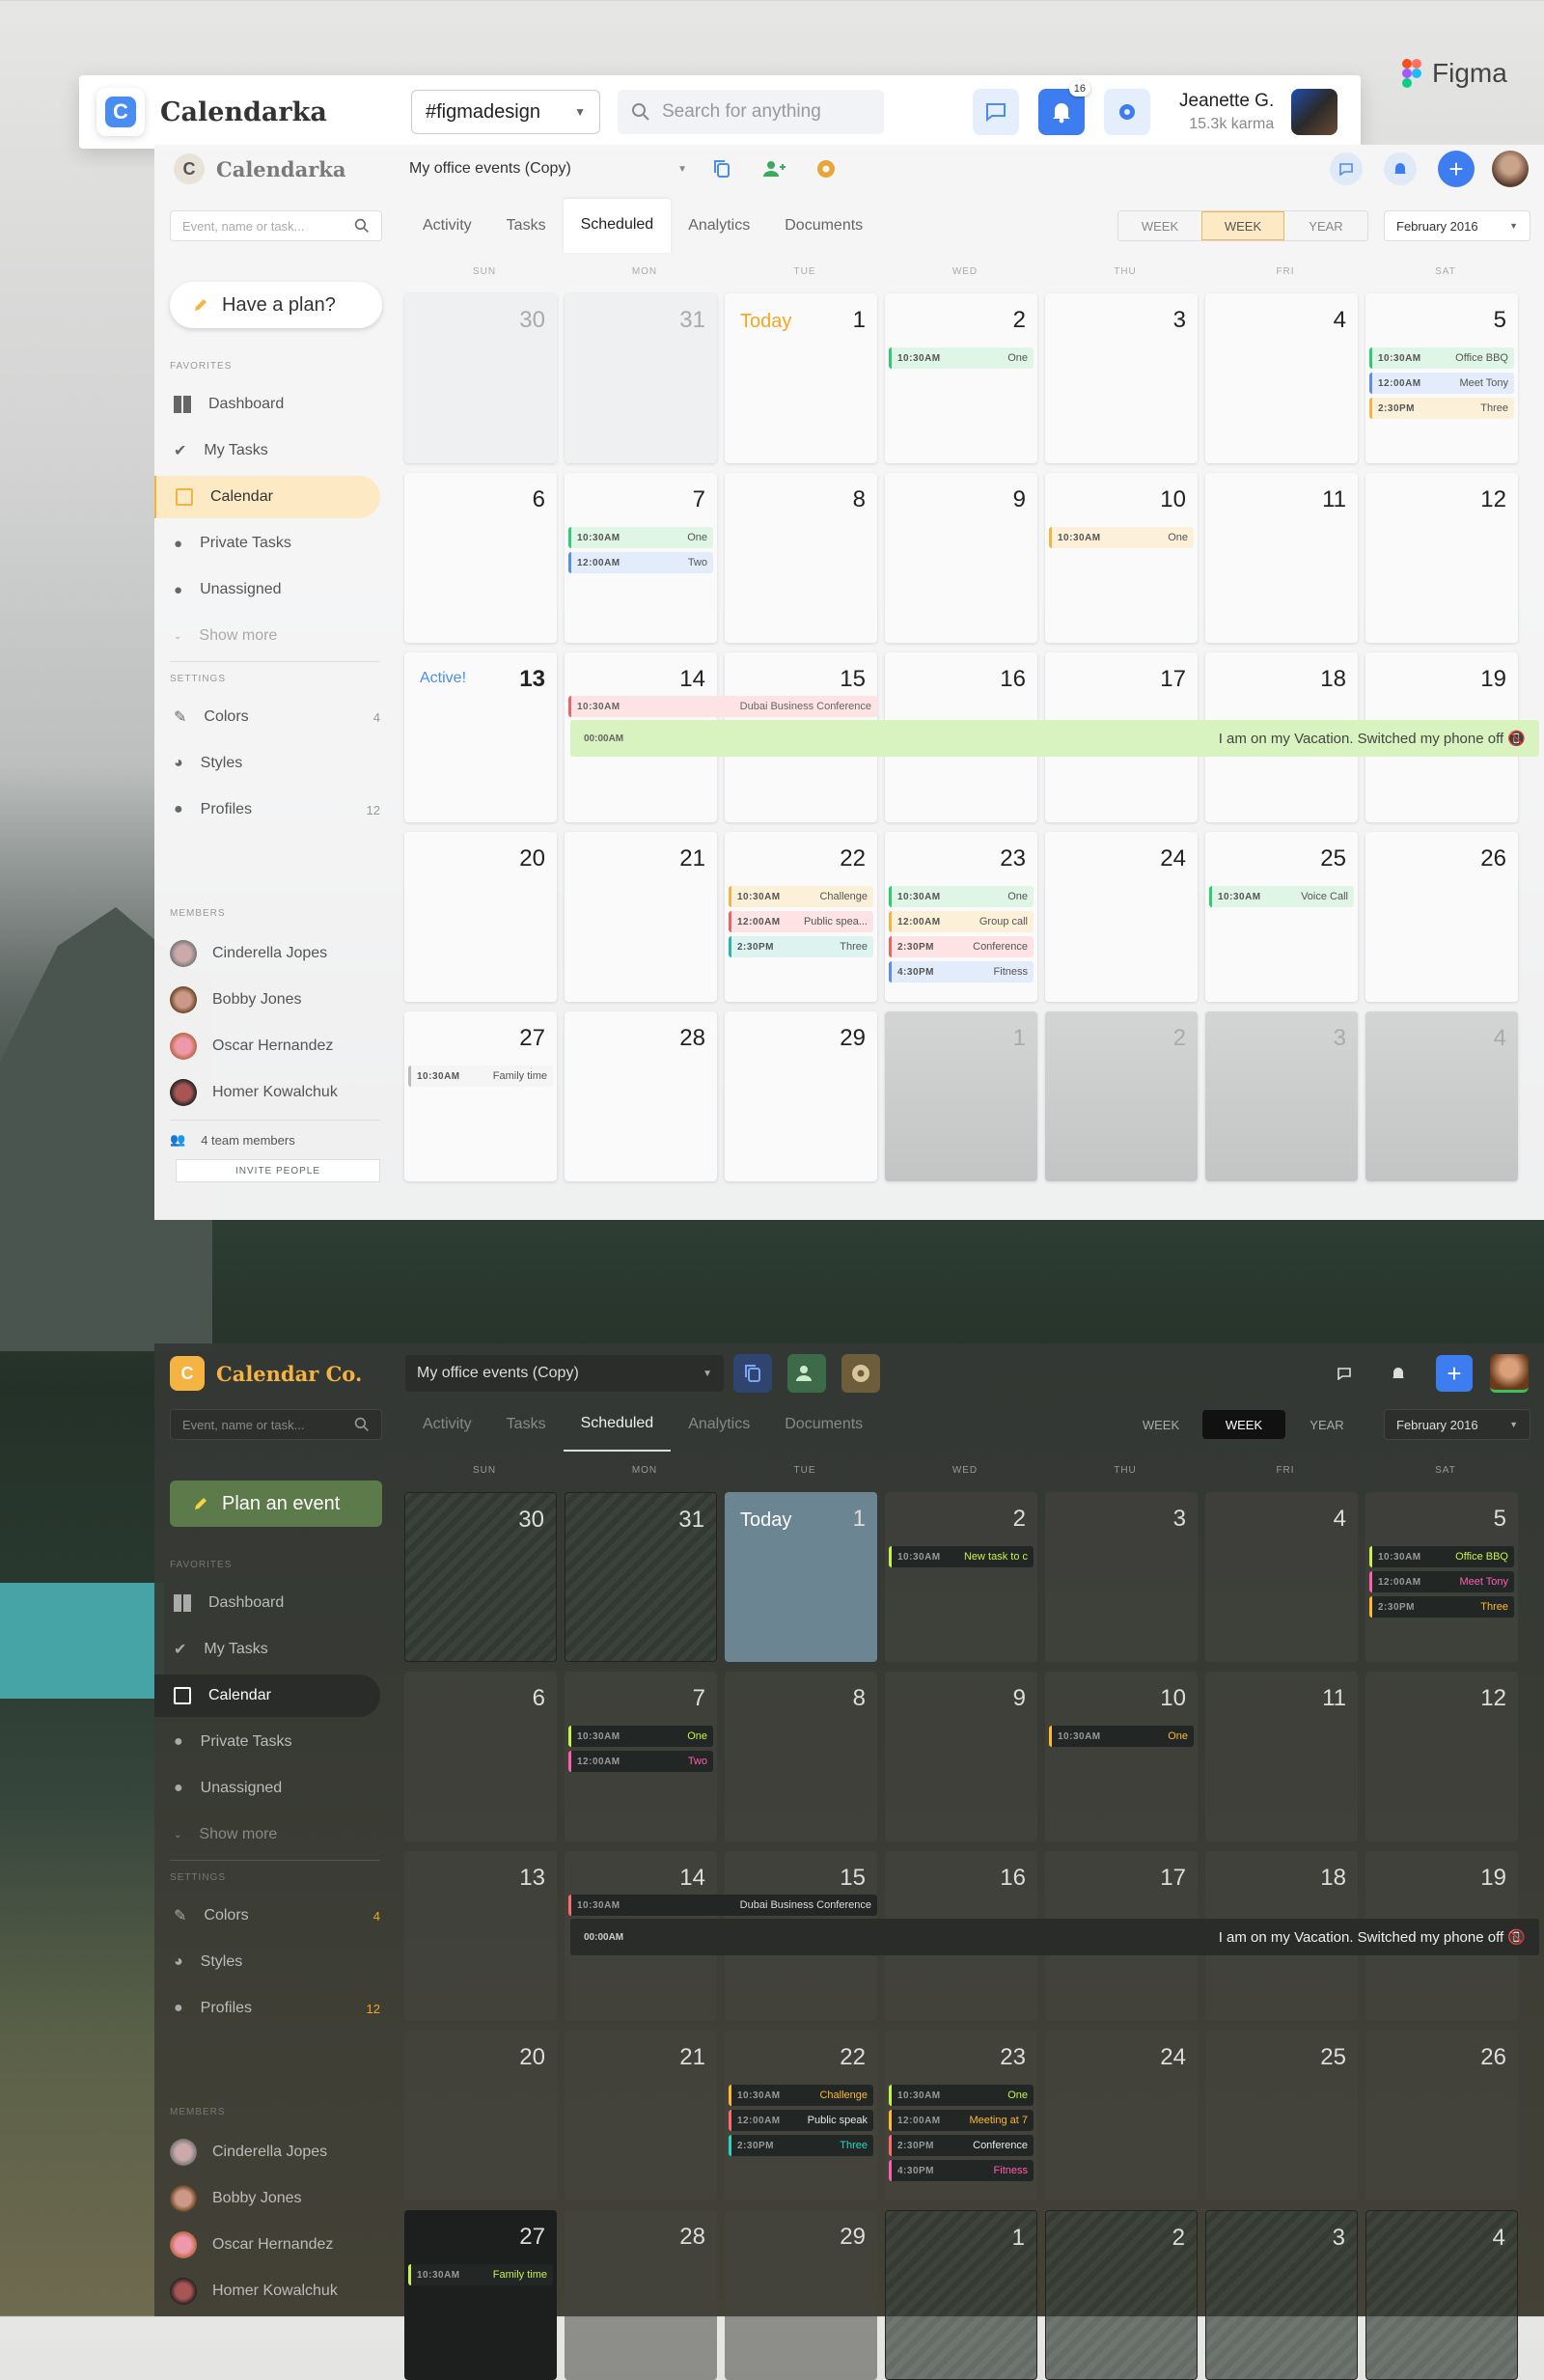 The image size is (1544, 2380). What do you see at coordinates (961, 1577) in the screenshot?
I see `calendar-day: 2 10:30AM New task to c` at bounding box center [961, 1577].